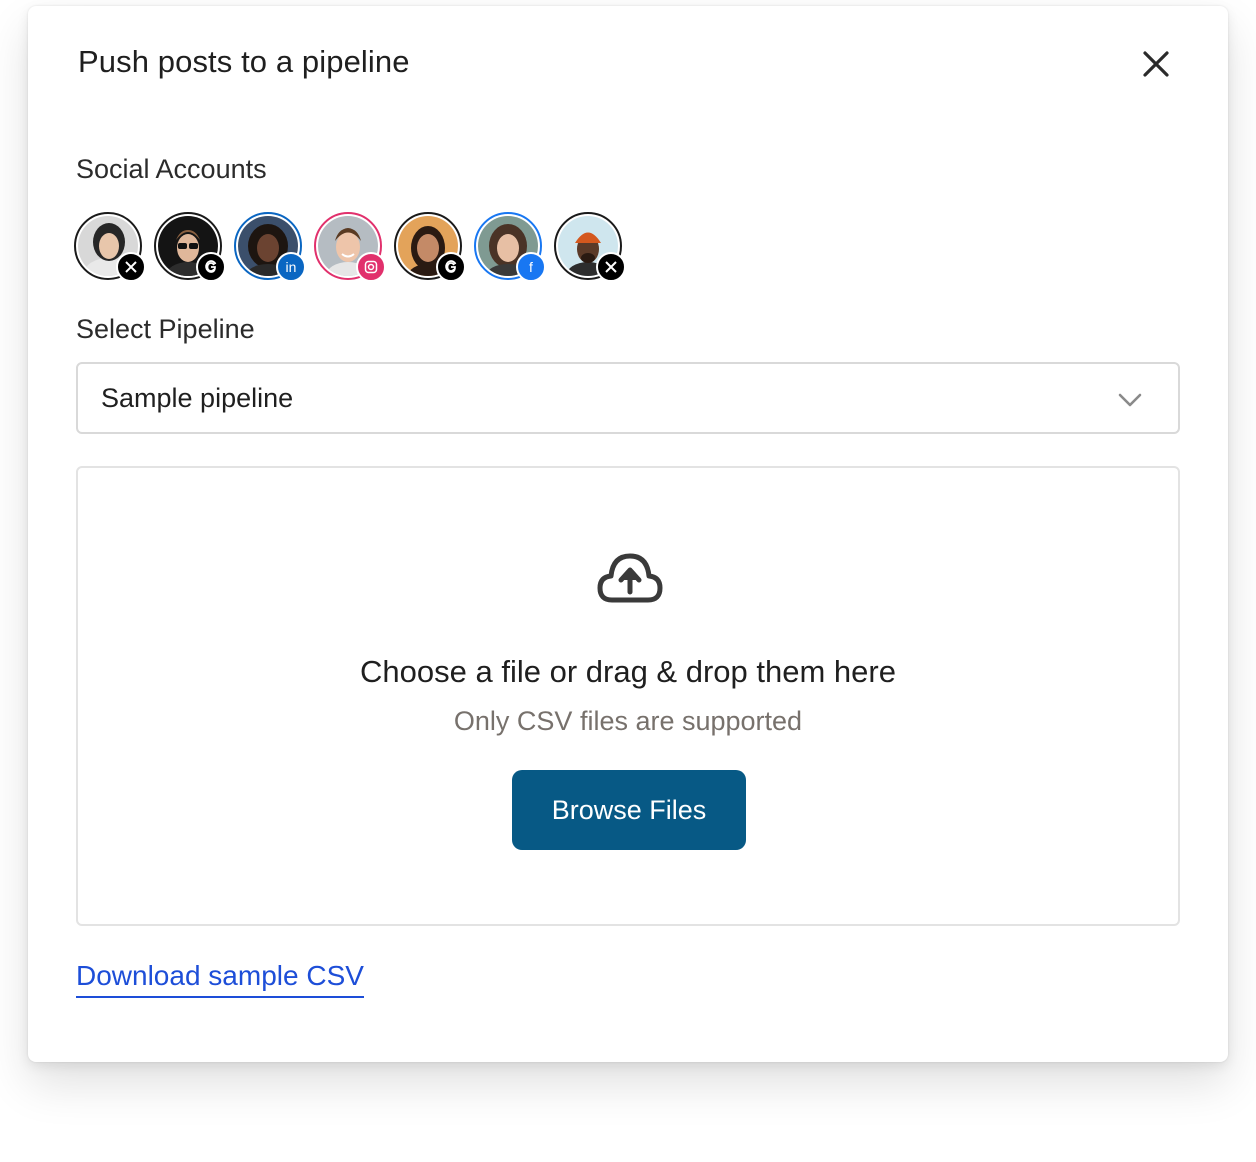  What do you see at coordinates (630, 578) in the screenshot?
I see `cloud-upload-icon` at bounding box center [630, 578].